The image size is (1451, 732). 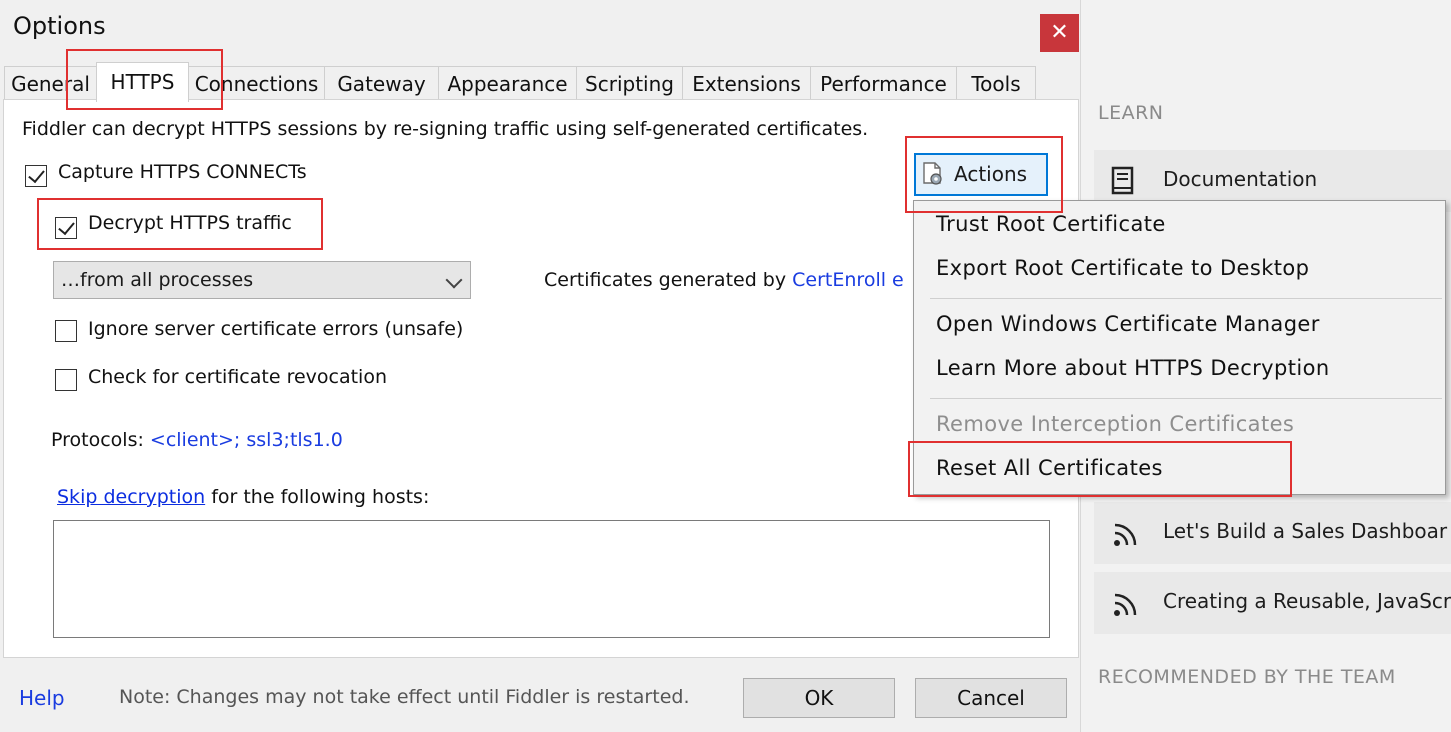 I want to click on learn-section-title: LEARN, so click(x=1131, y=113).